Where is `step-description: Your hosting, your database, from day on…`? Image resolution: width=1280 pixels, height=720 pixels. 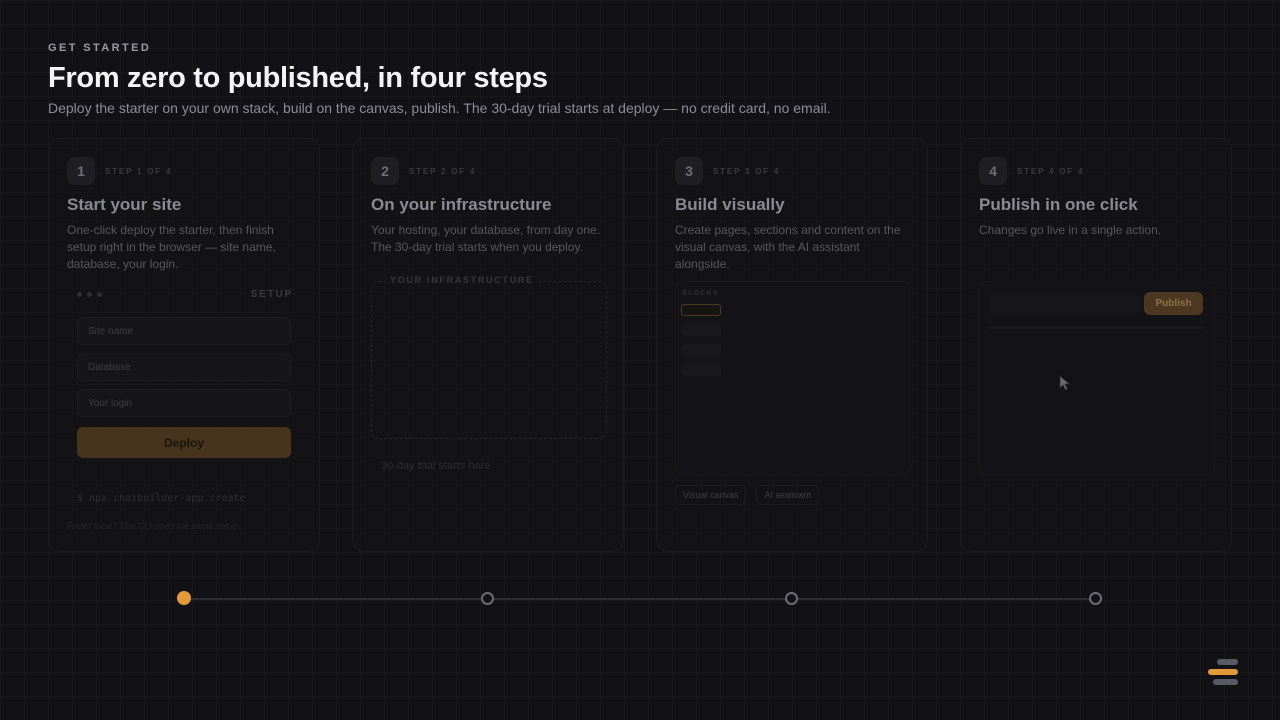 step-description: Your hosting, your database, from day on… is located at coordinates (486, 238).